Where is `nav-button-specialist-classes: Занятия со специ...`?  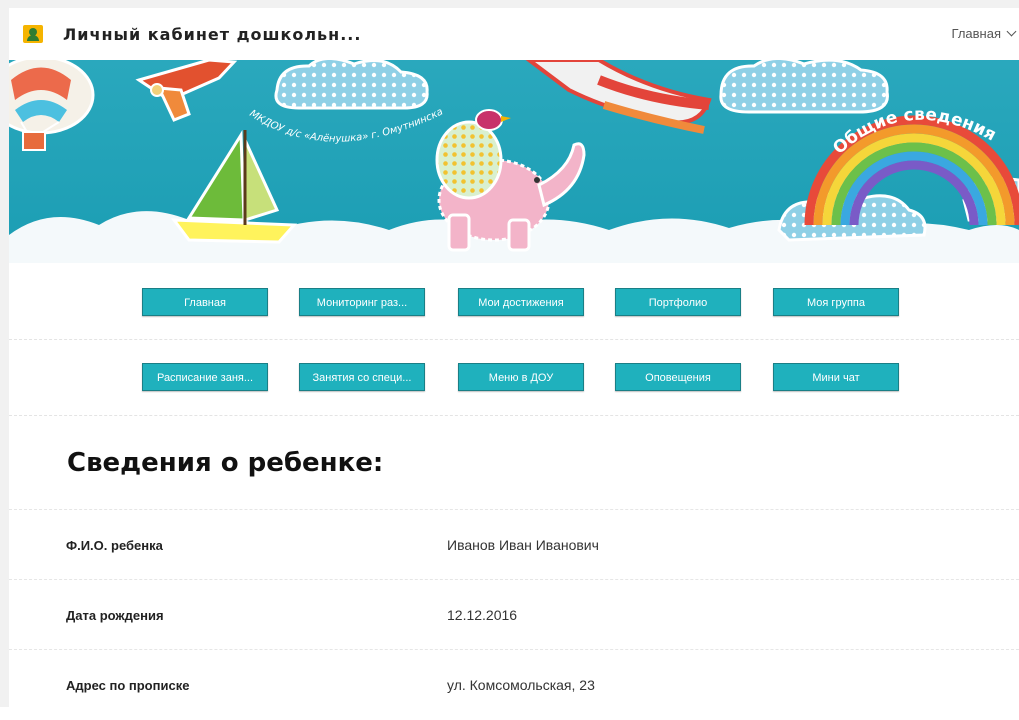
nav-button-specialist-classes: Занятия со специ... is located at coordinates (362, 377).